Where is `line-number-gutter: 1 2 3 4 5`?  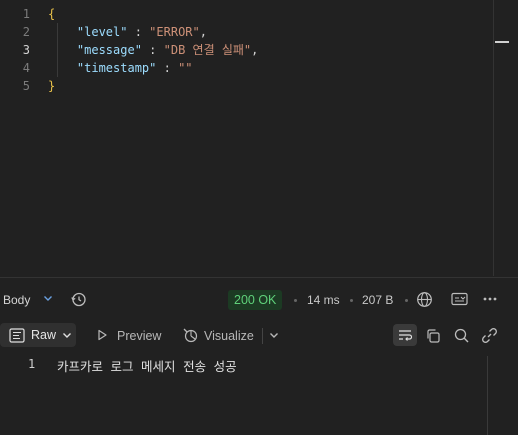
line-number-gutter: 1 2 3 4 5 is located at coordinates (19, 50).